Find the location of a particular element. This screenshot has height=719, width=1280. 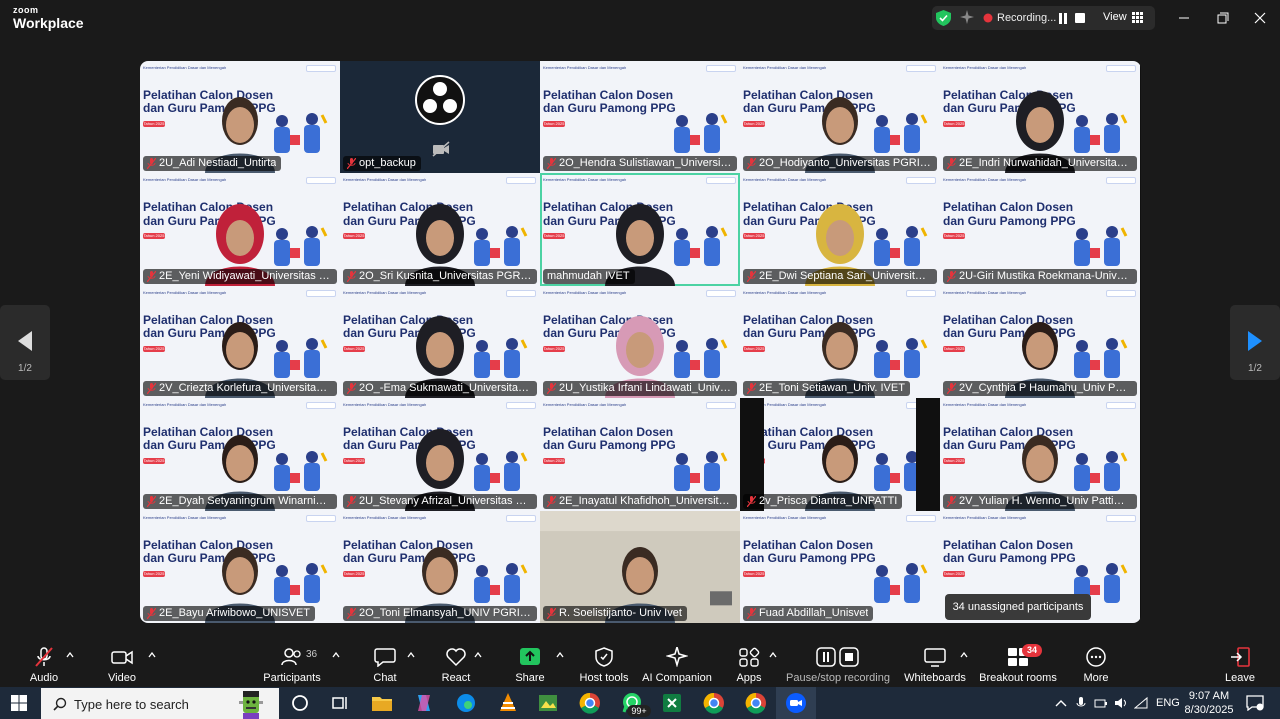

taskbar-clock: 9:07 AM 8/30/2025 is located at coordinates (1209, 703).